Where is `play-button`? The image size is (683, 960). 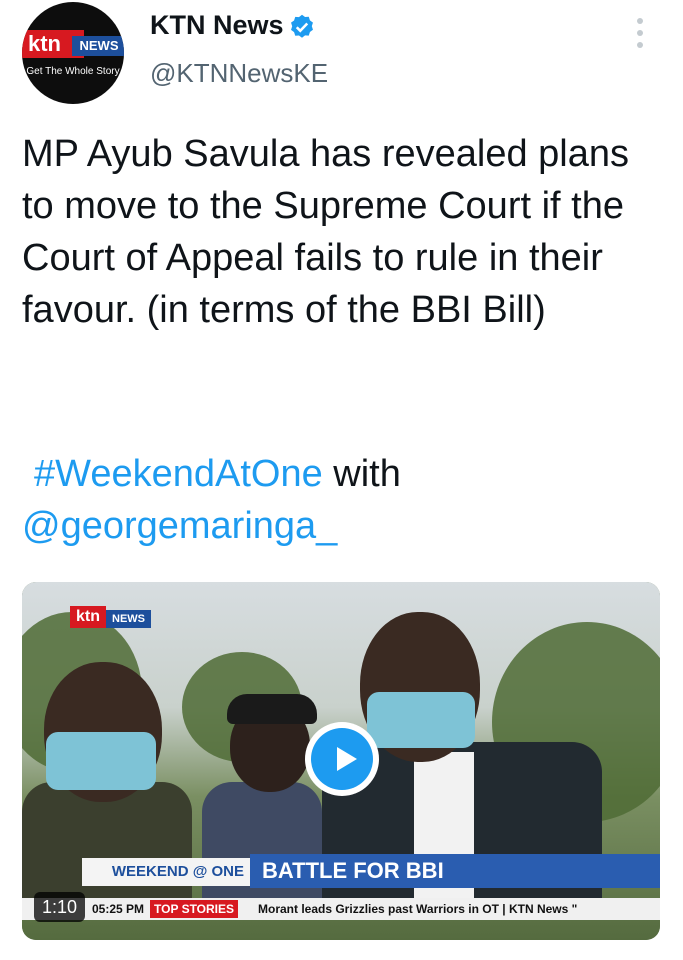
play-button is located at coordinates (342, 759).